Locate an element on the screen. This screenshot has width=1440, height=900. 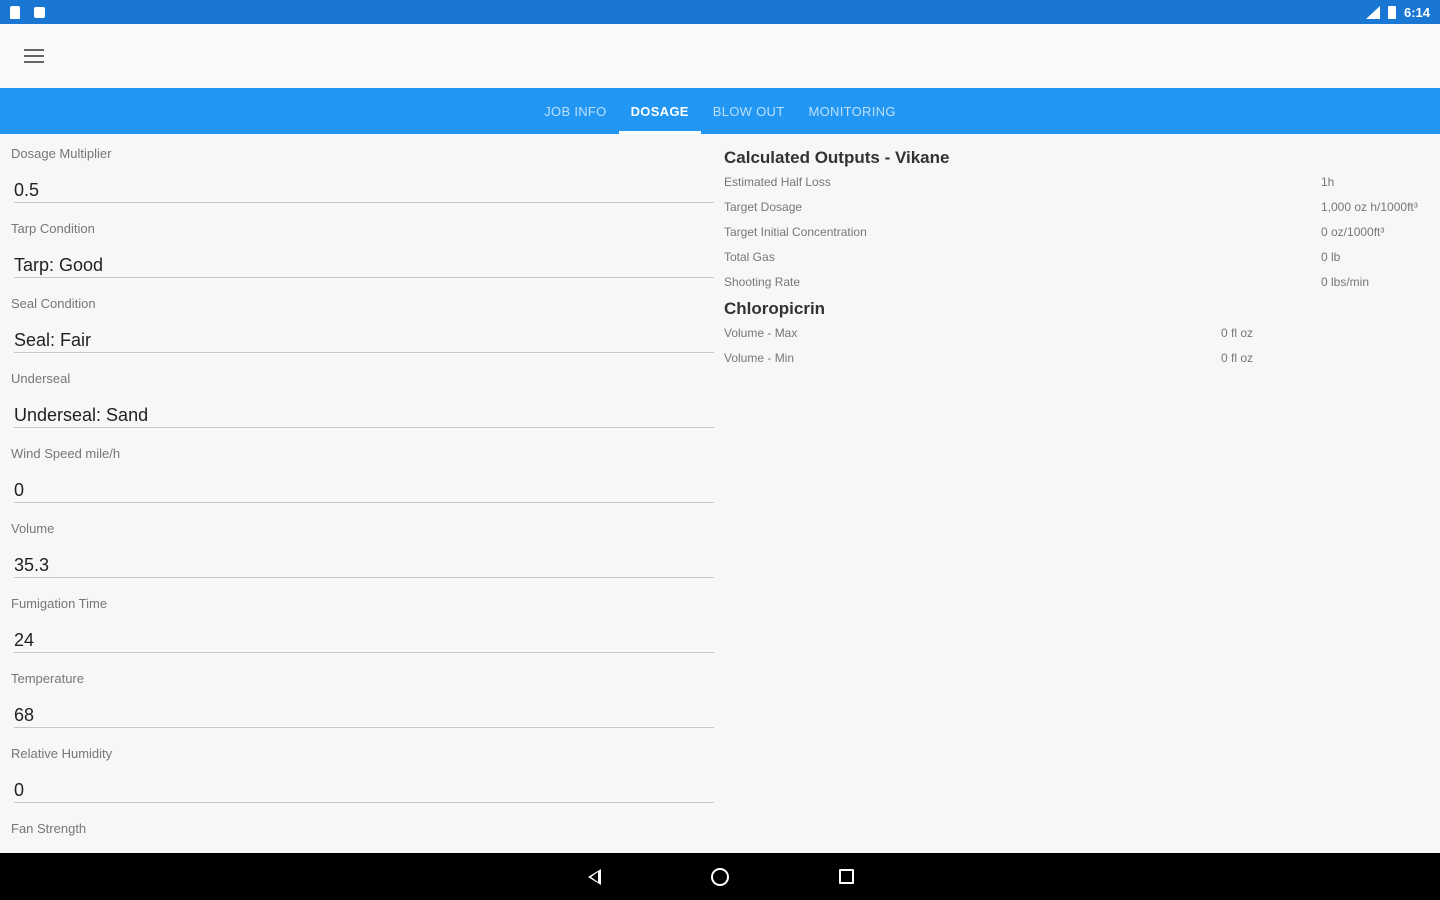
output-value: 0 oz/1000ft³ is located at coordinates (1353, 232).